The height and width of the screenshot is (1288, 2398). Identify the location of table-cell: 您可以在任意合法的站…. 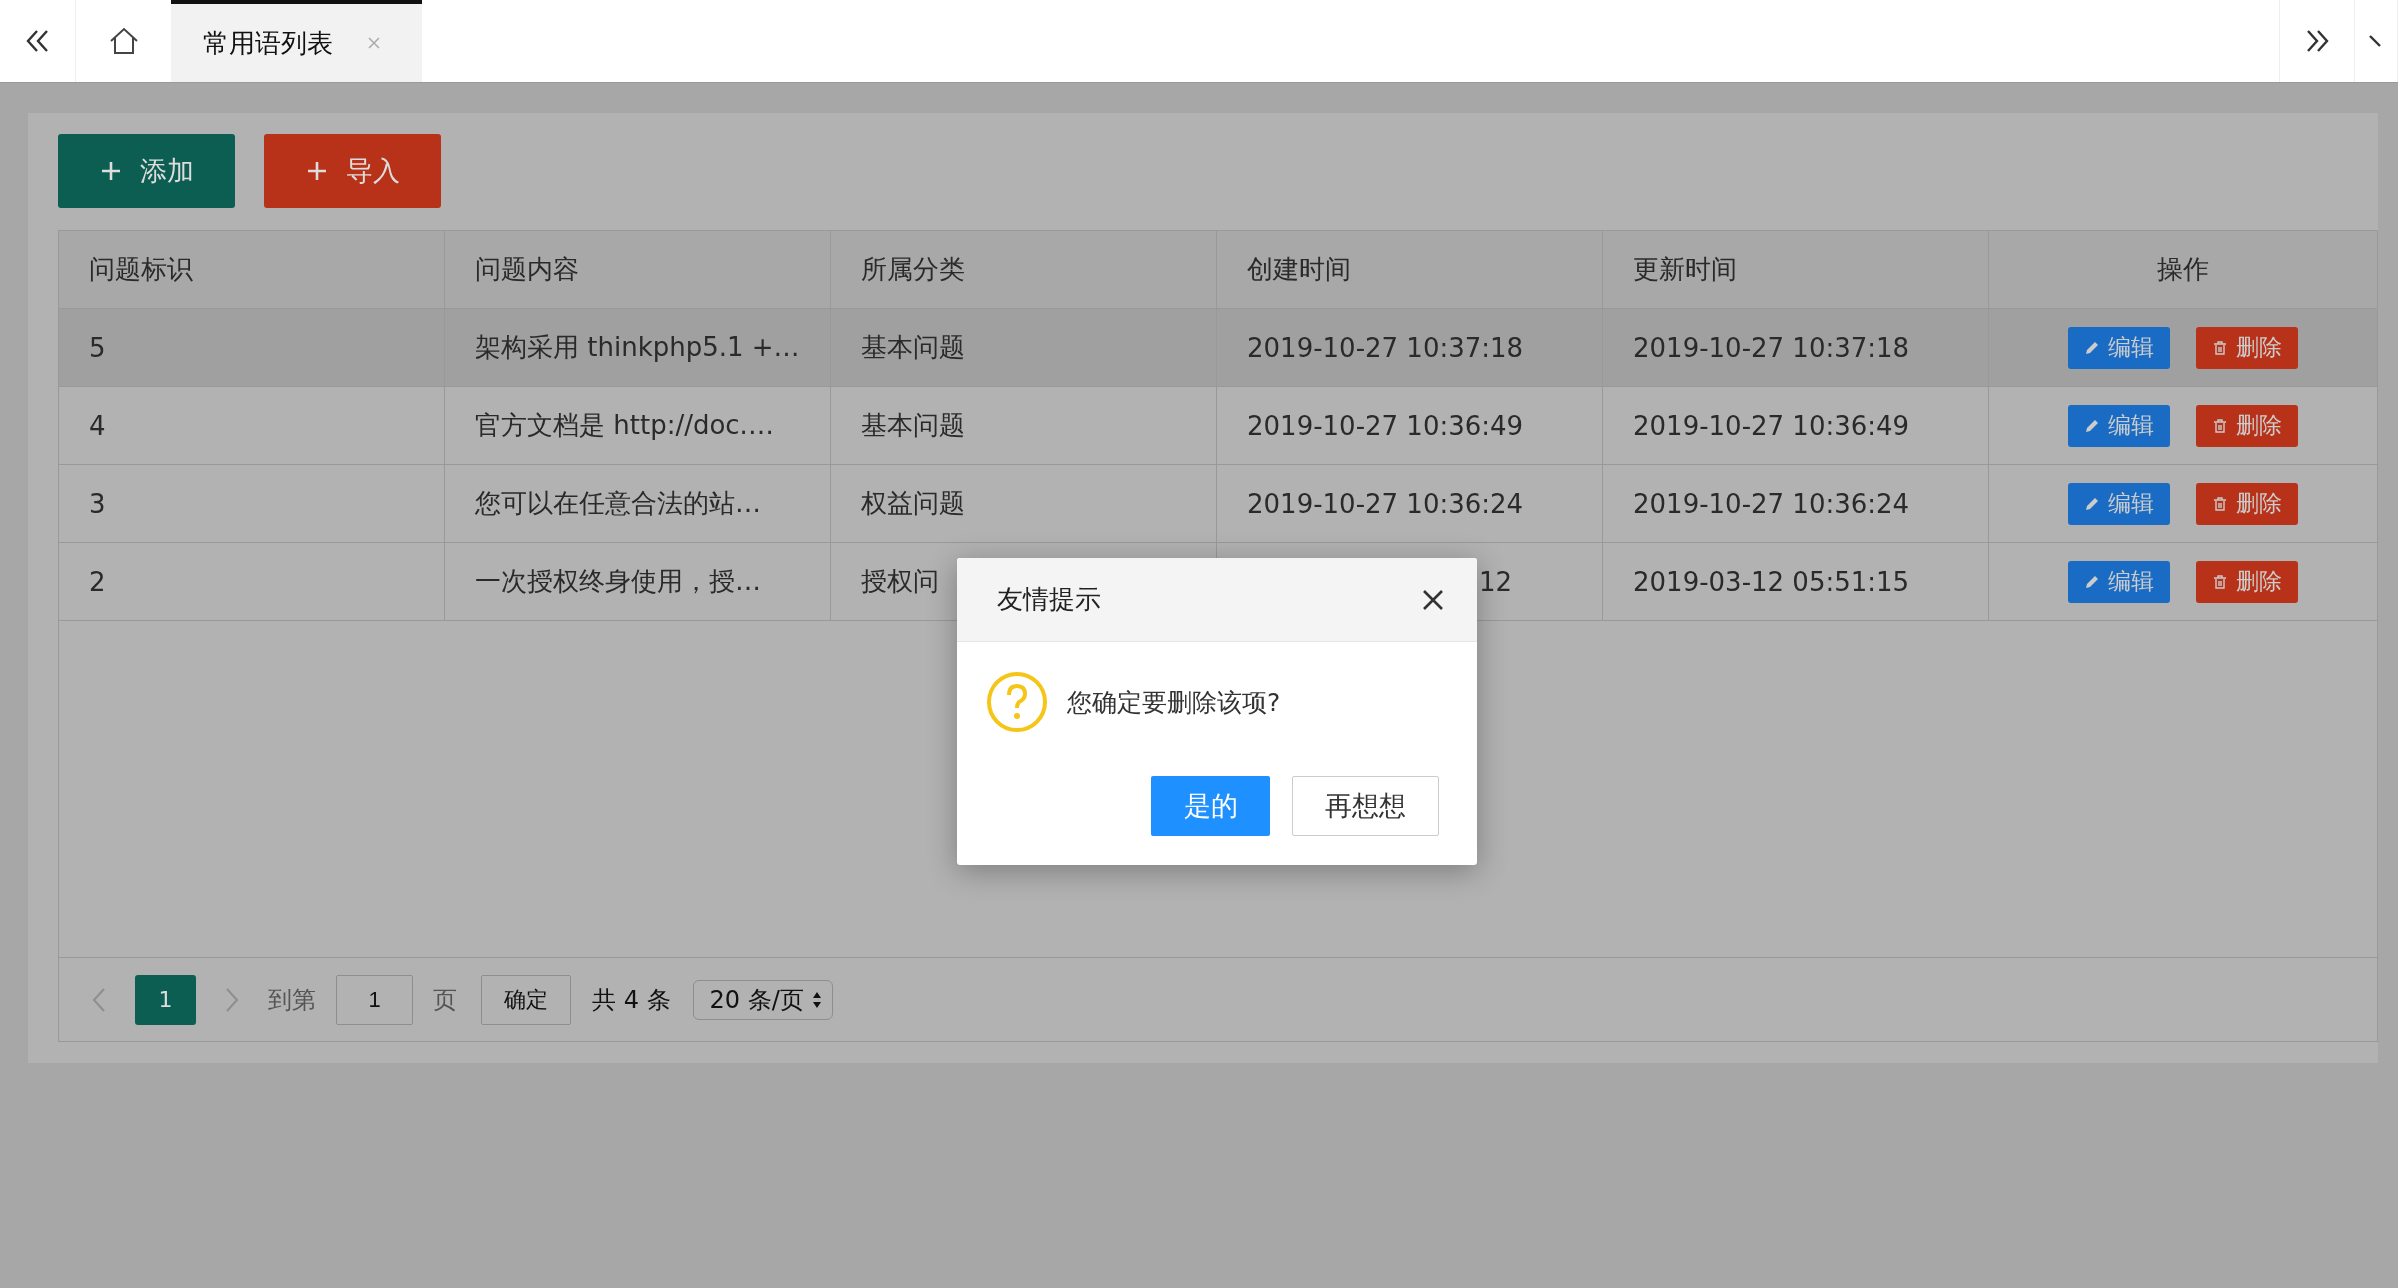
(638, 503).